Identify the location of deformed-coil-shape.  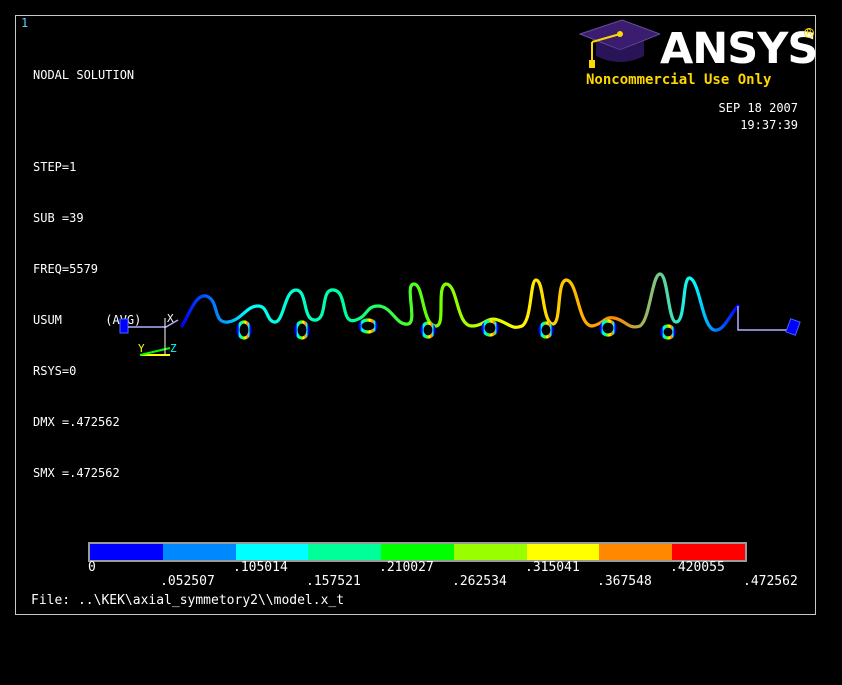
(460, 306).